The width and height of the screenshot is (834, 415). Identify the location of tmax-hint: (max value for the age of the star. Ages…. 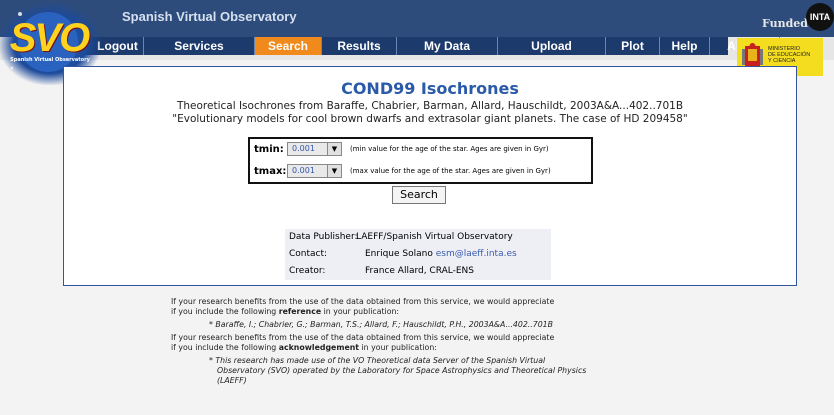
(450, 171).